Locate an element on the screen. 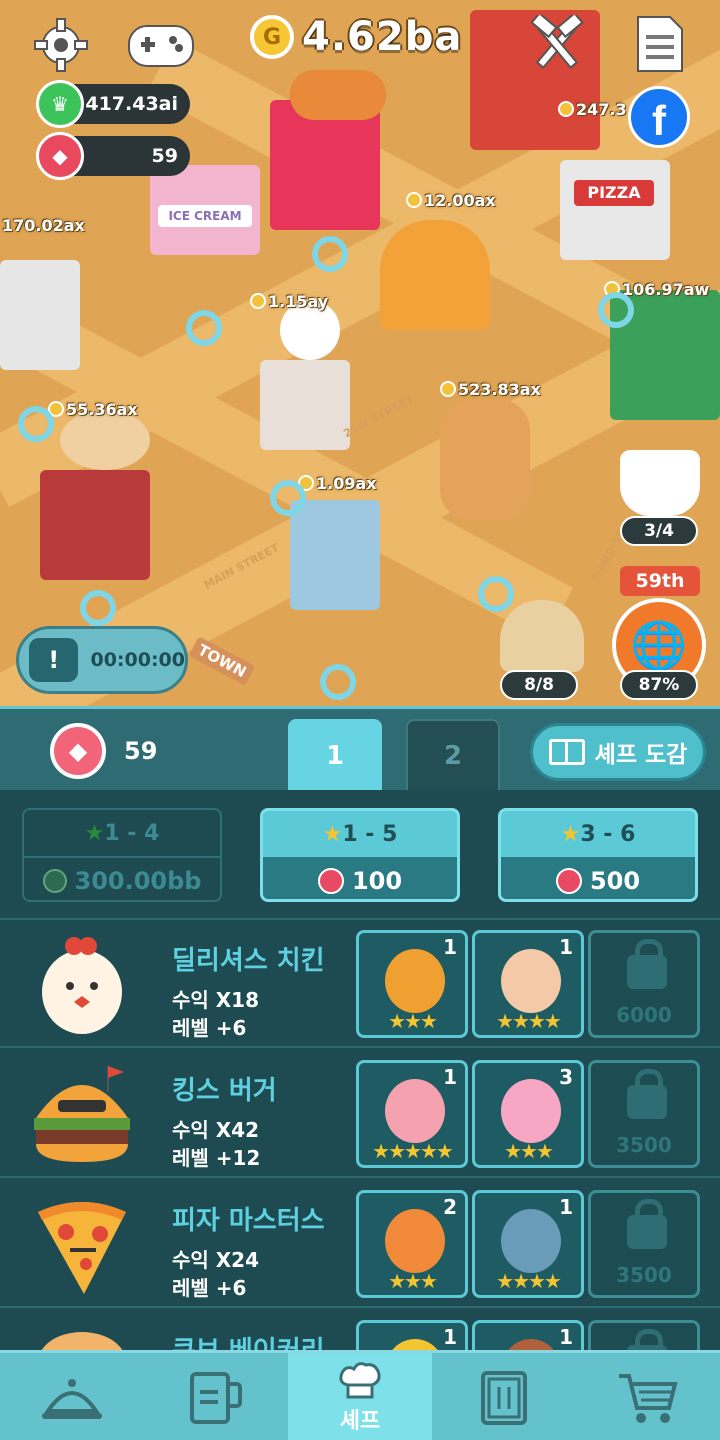 This screenshot has width=720, height=1440. locked-slot is located at coordinates (644, 1335).